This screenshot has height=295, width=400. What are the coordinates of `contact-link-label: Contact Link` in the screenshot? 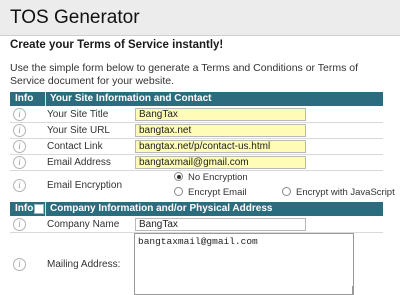 It's located at (75, 146).